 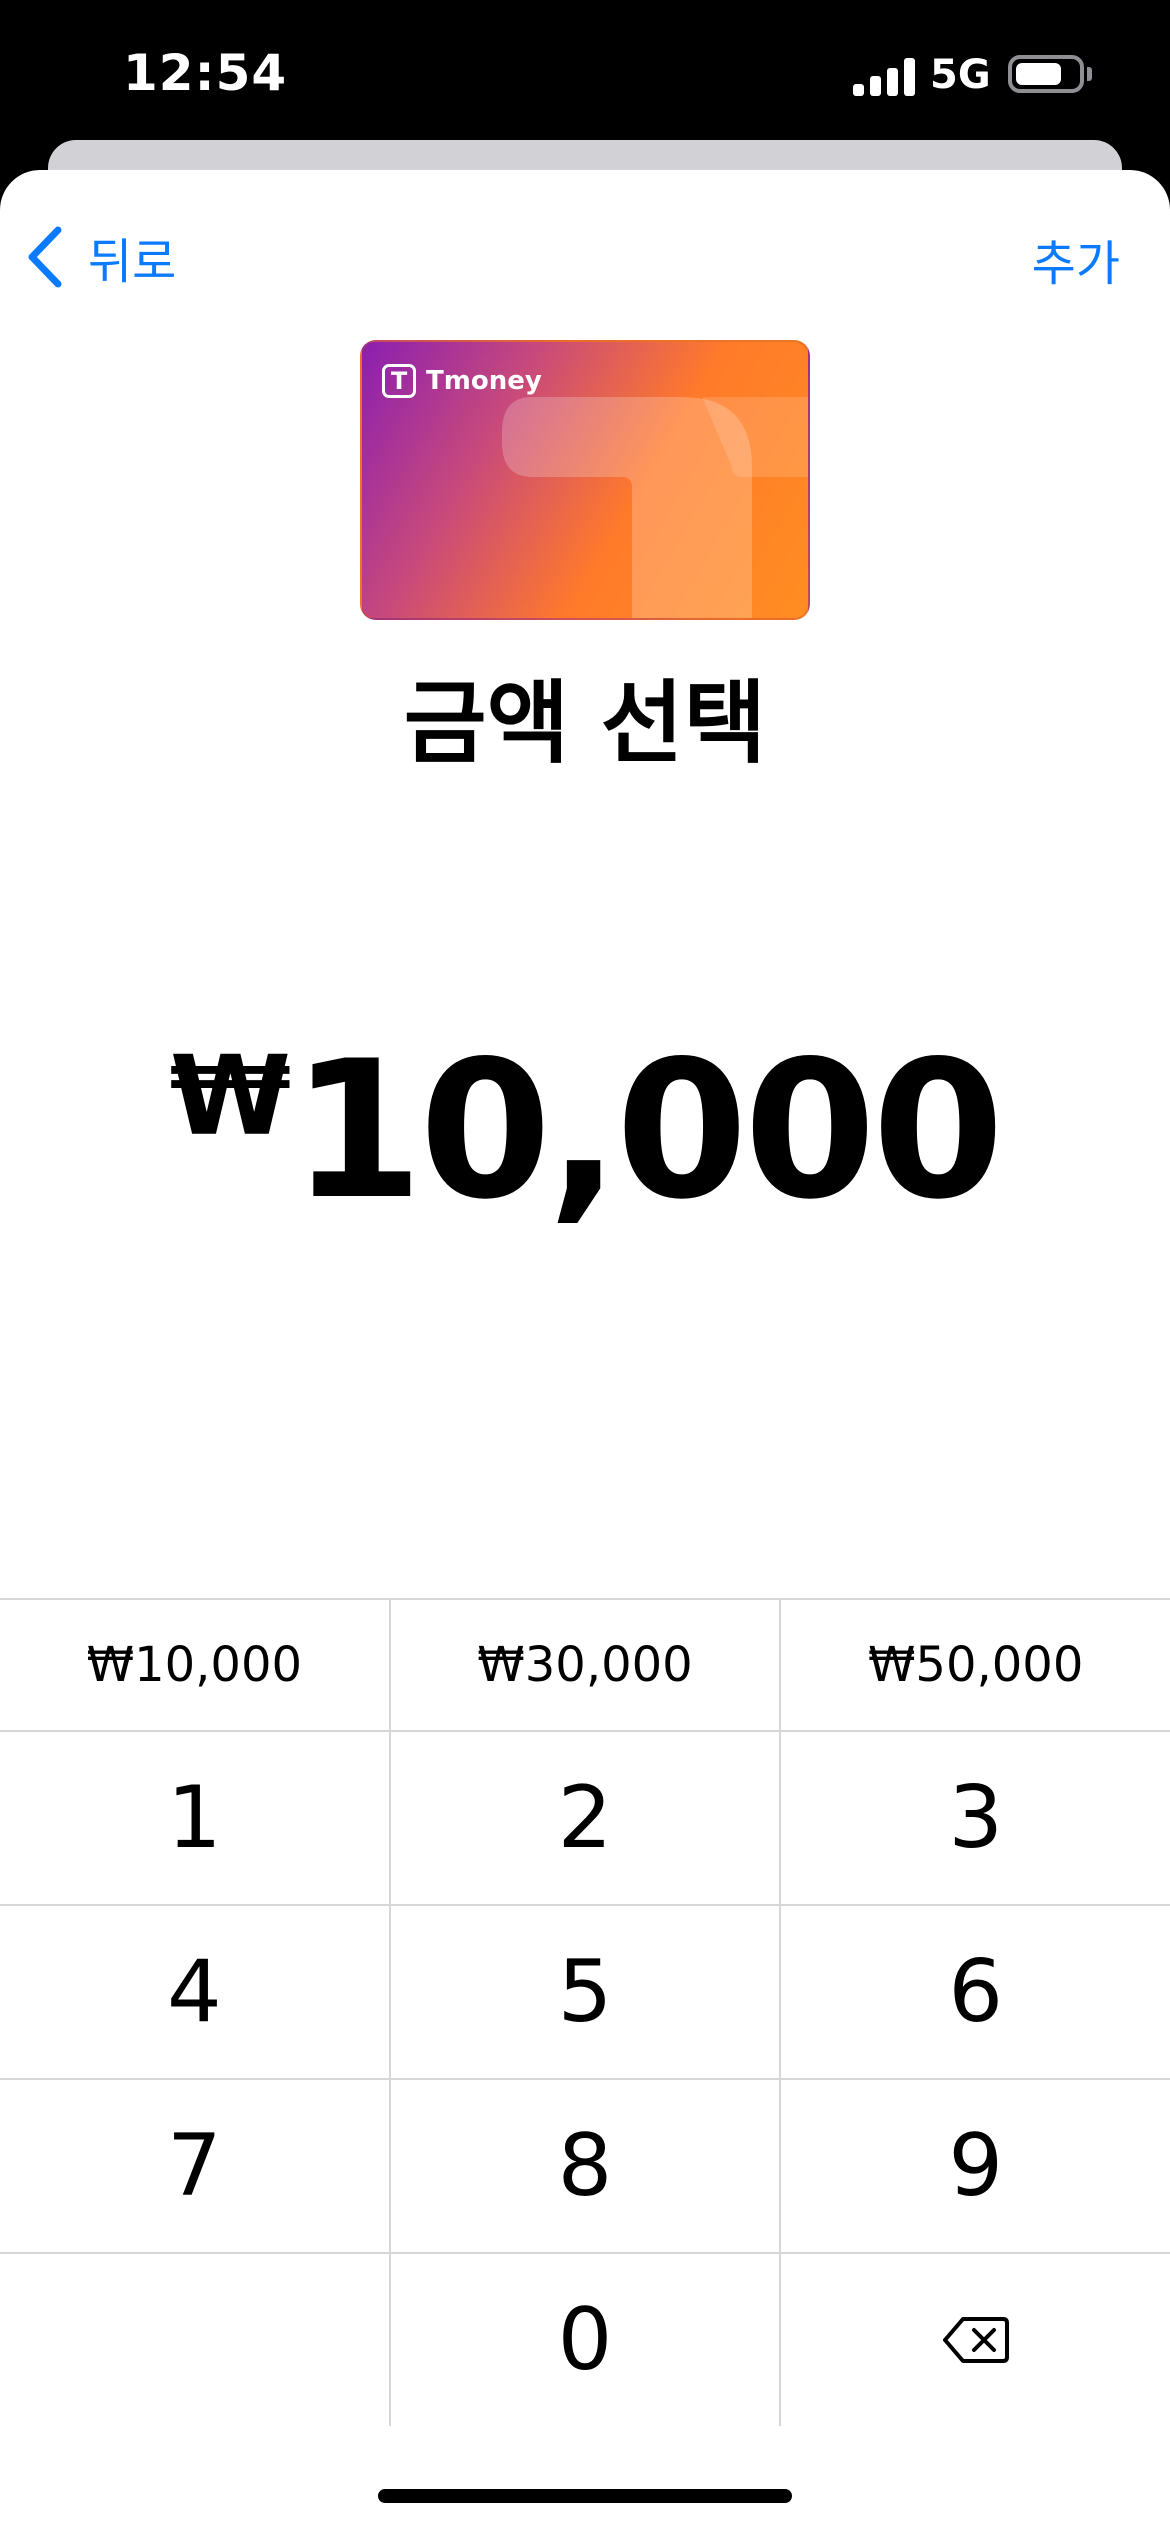 I want to click on preset-row: ₩10,000 ₩30,000 ₩50,000, so click(x=585, y=1666).